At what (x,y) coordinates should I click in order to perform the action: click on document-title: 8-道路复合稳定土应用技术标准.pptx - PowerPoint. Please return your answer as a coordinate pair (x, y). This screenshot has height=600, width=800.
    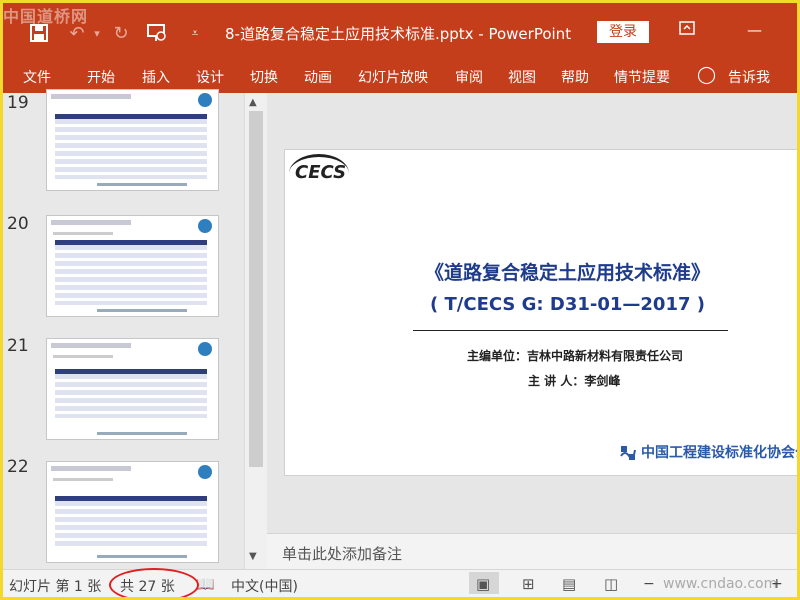
    Looking at the image, I should click on (398, 34).